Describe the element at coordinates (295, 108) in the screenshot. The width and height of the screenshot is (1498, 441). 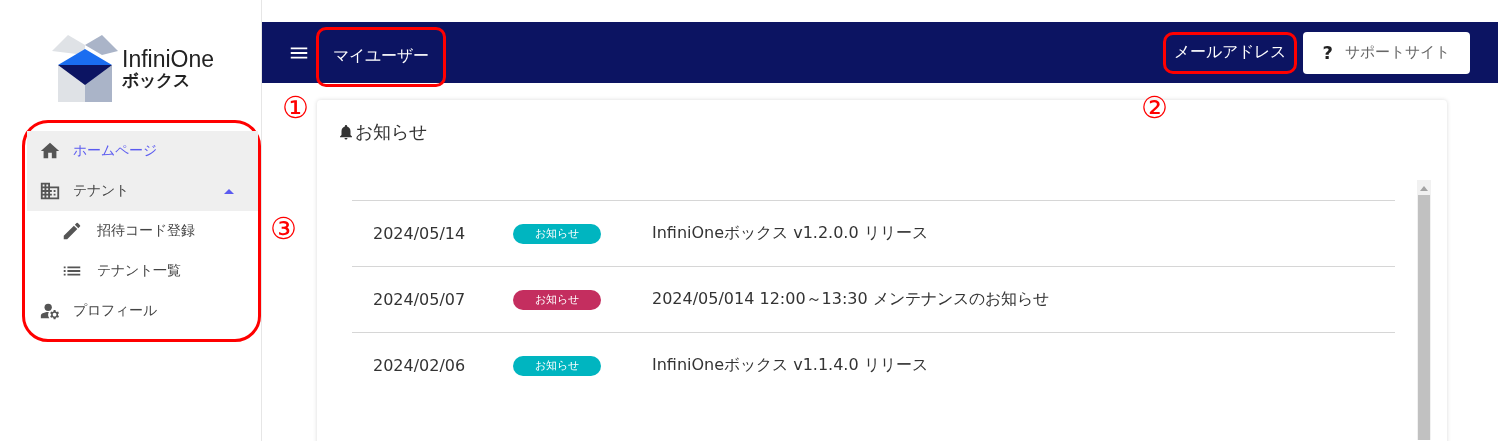
I see `annotation-number: ①` at that location.